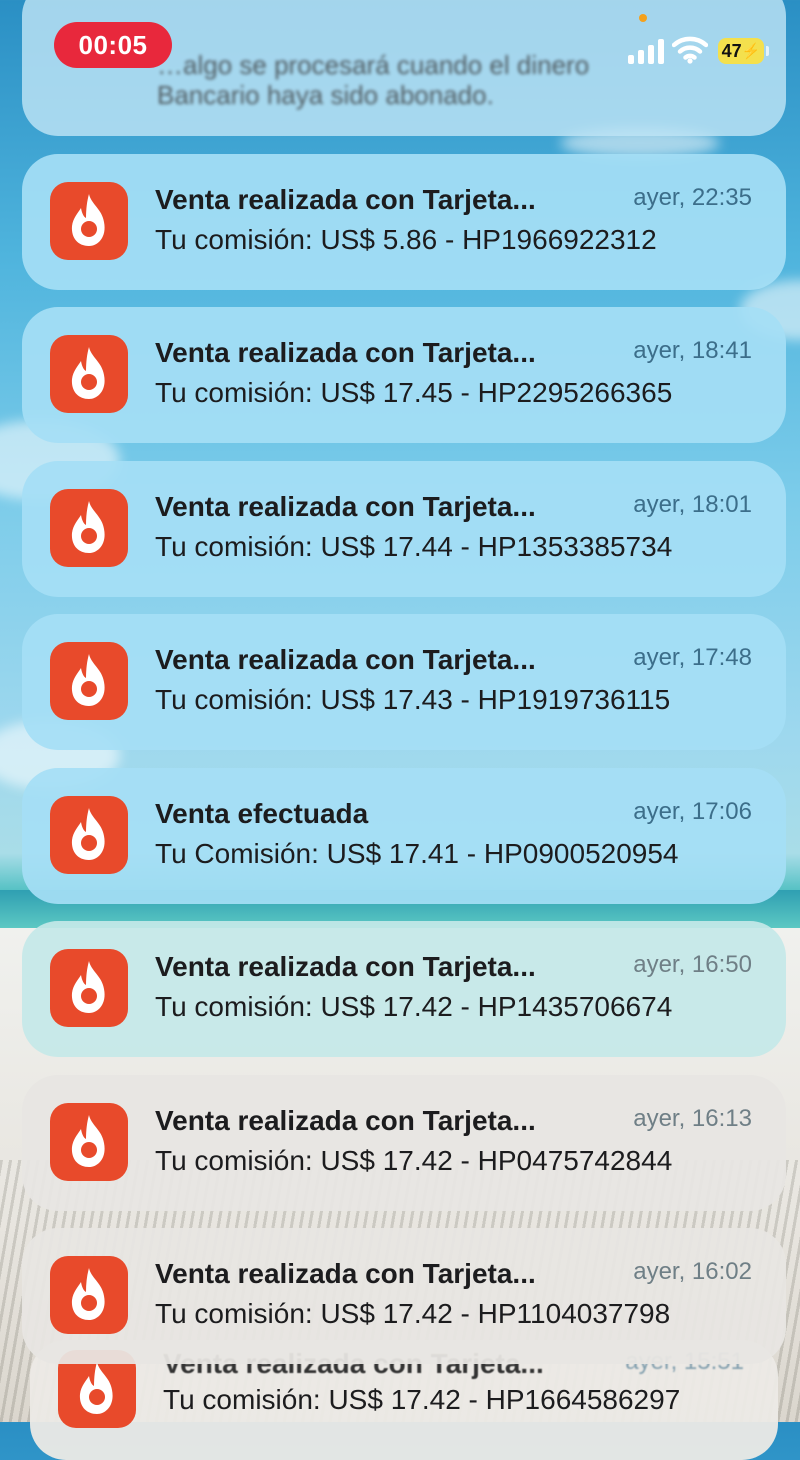 The image size is (800, 1460). I want to click on notification-body: Tu comisión: US$ 17.45 - HP2295266365, so click(414, 392).